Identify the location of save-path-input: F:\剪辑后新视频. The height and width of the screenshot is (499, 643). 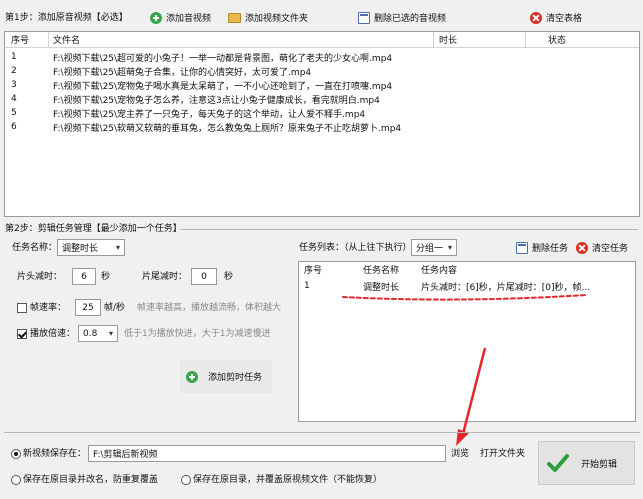
(267, 453).